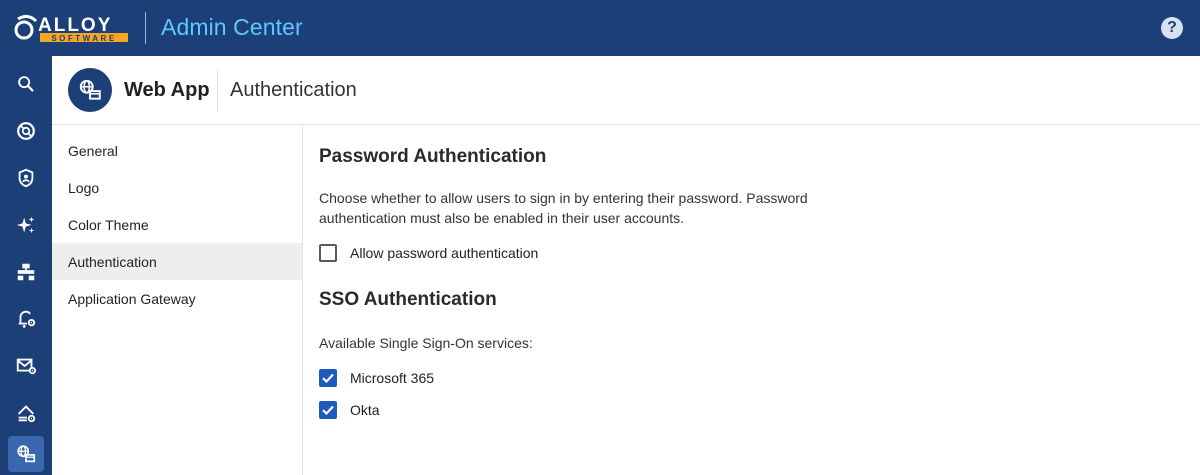 The width and height of the screenshot is (1200, 475). I want to click on subnav-item-label: Application Gateway, so click(132, 298).